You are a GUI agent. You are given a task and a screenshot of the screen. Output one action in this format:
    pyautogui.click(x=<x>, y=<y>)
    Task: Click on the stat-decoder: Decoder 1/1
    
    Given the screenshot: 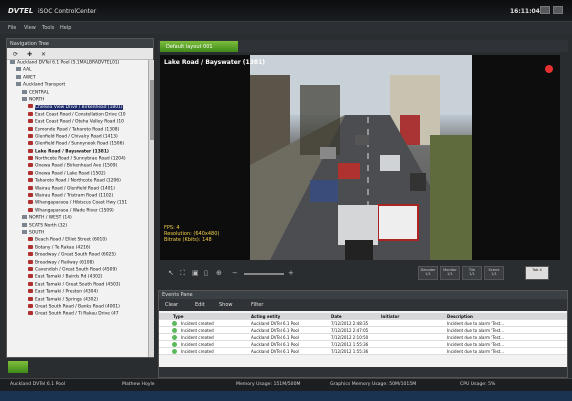 What is the action you would take?
    pyautogui.click(x=428, y=273)
    